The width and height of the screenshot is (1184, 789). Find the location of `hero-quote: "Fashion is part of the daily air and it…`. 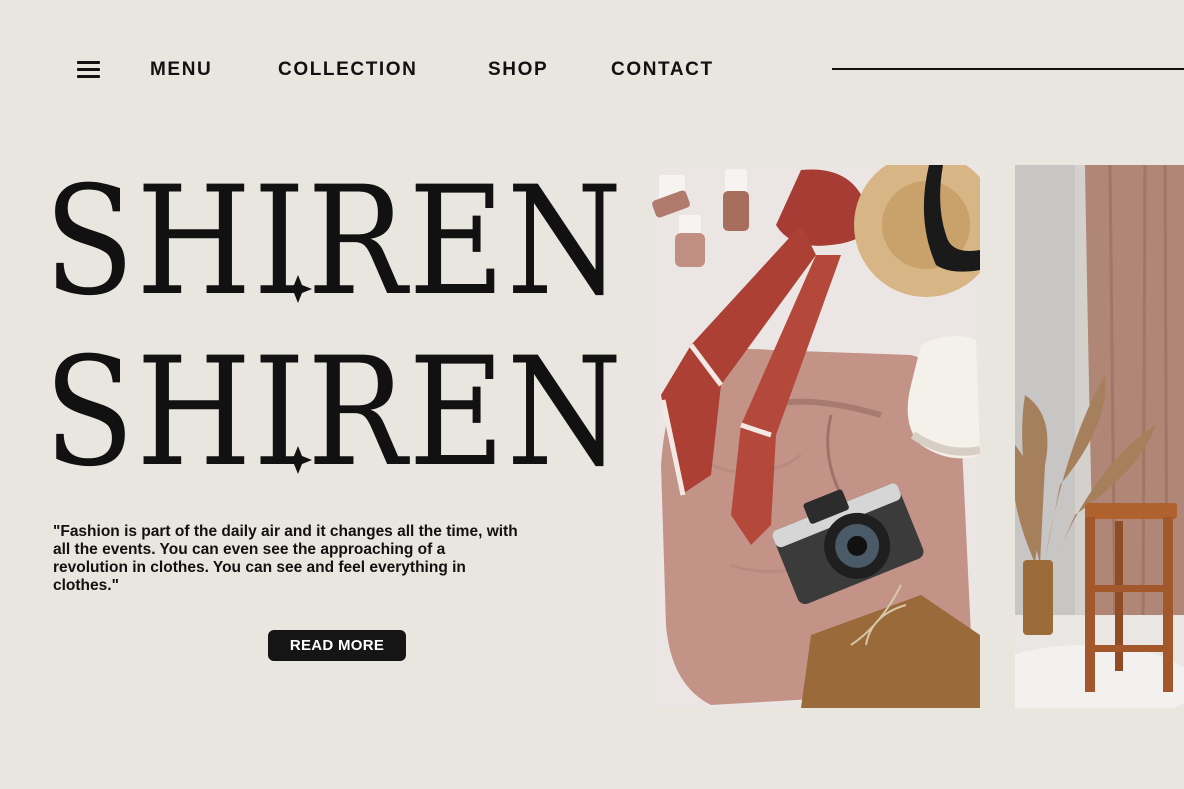

hero-quote: "Fashion is part of the daily air and it… is located at coordinates (285, 558).